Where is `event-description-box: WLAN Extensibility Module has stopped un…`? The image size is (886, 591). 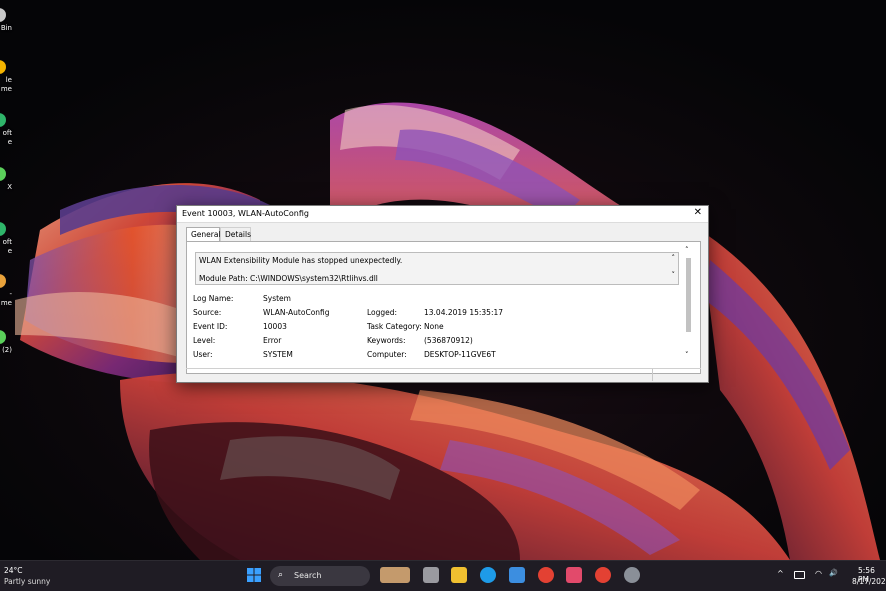 event-description-box: WLAN Extensibility Module has stopped un… is located at coordinates (437, 268).